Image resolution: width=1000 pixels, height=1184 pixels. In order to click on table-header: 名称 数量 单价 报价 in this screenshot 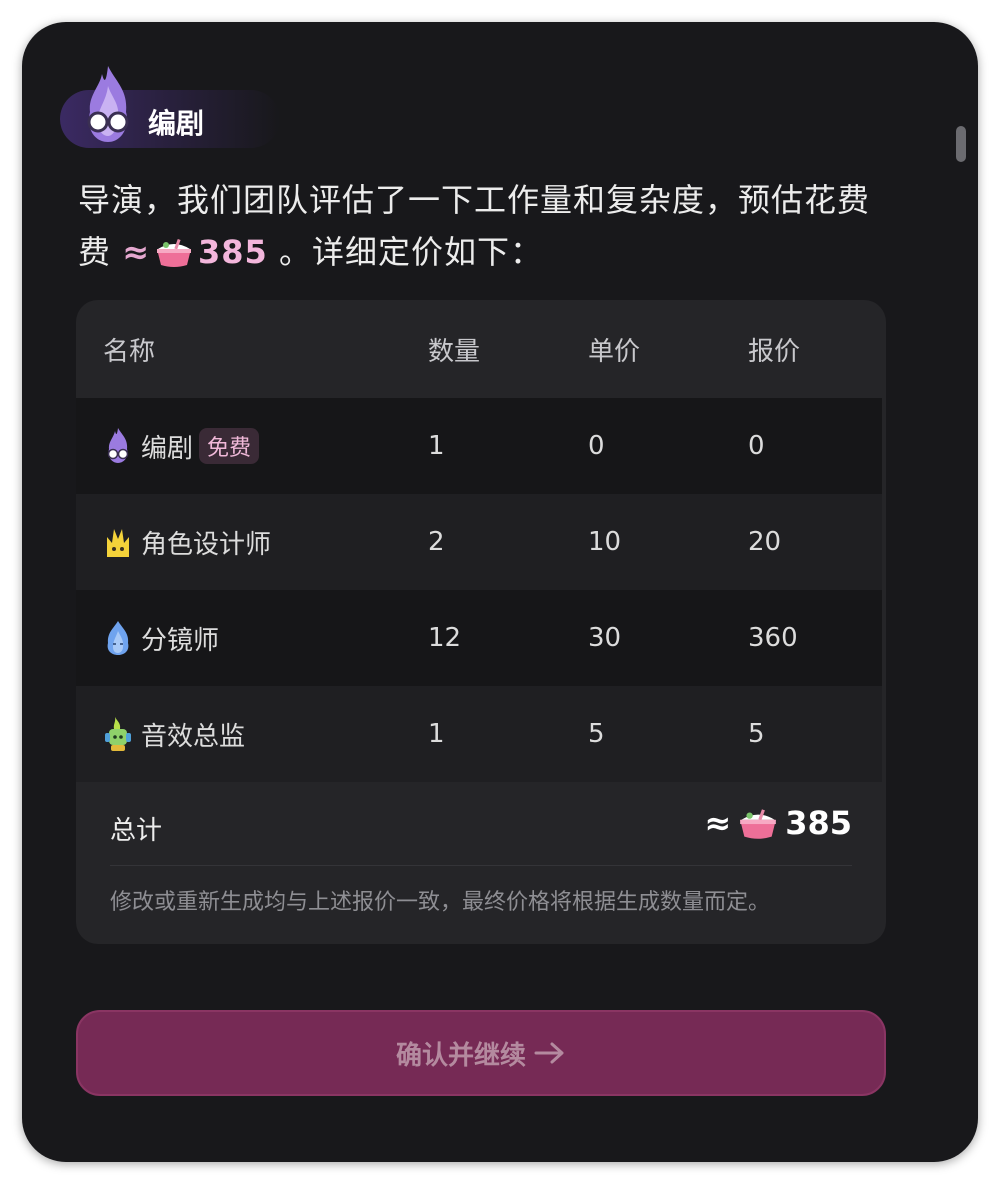, I will do `click(481, 349)`.